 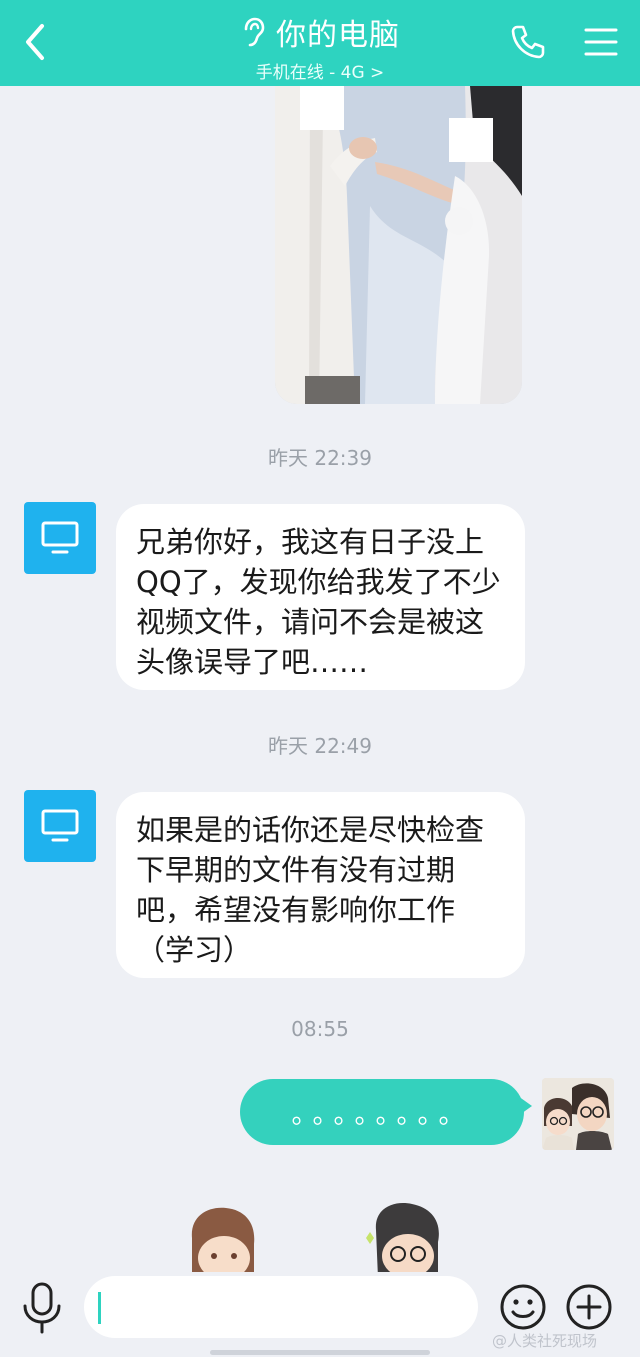 I want to click on avatar-self, so click(x=578, y=1114).